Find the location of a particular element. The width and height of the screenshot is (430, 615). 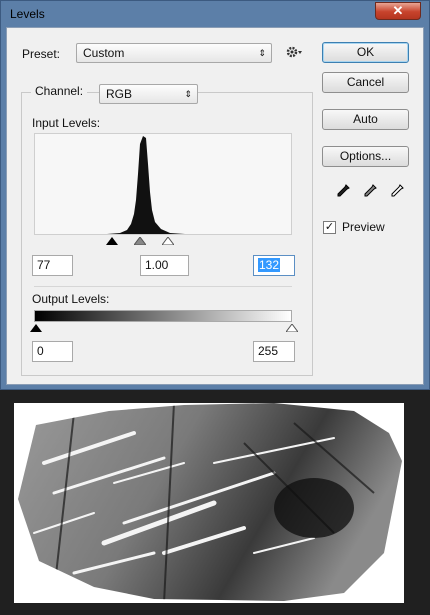

window-title: Levels is located at coordinates (27, 14).